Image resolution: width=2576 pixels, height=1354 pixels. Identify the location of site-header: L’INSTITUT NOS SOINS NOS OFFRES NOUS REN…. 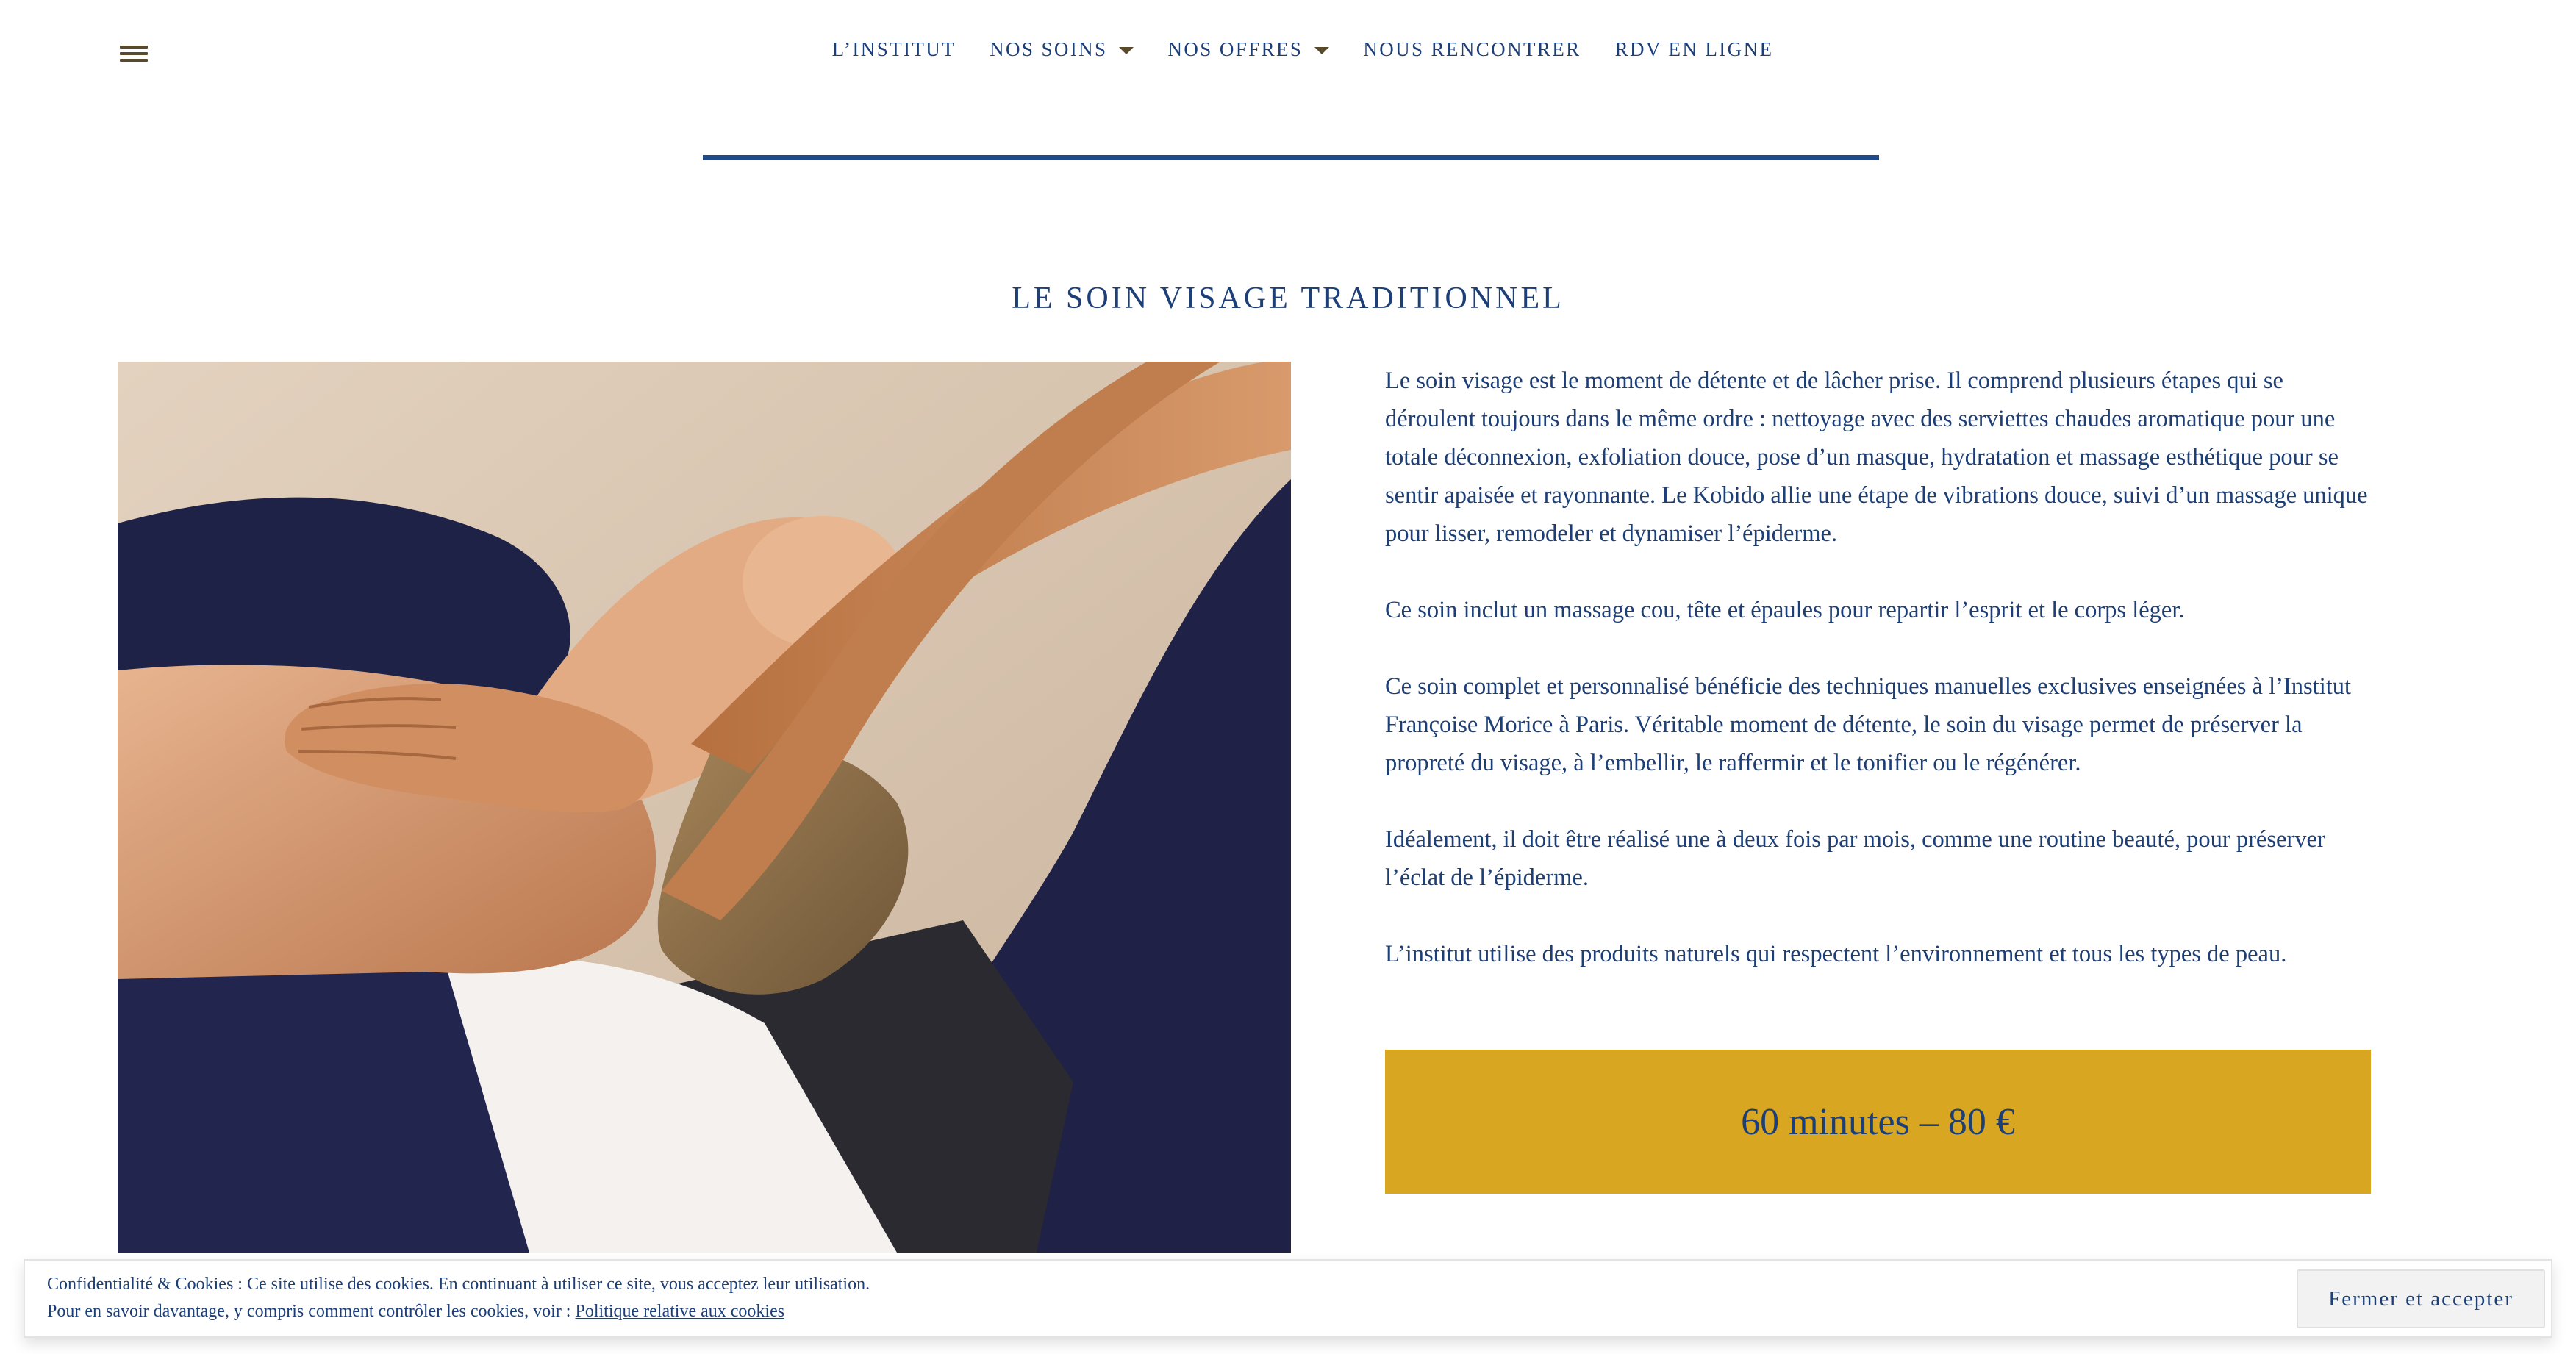
(1288, 80).